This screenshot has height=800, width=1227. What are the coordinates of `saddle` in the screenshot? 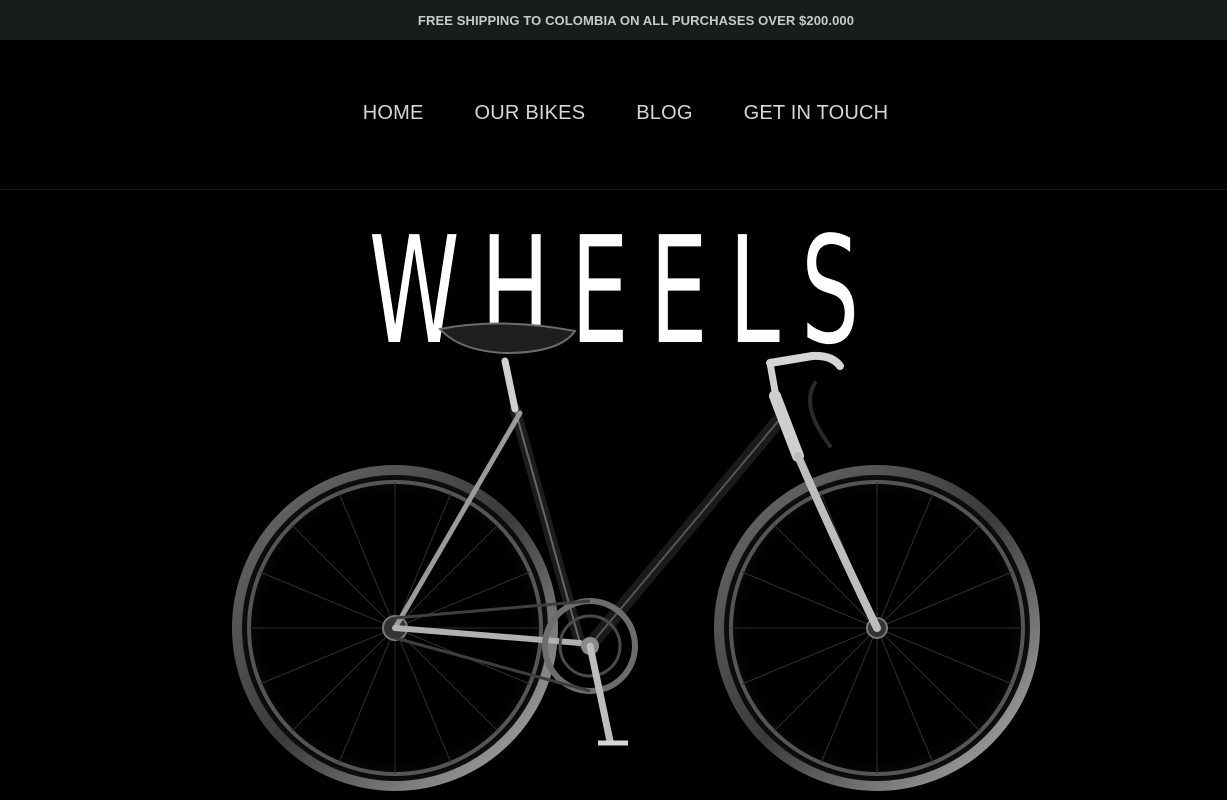 It's located at (507, 338).